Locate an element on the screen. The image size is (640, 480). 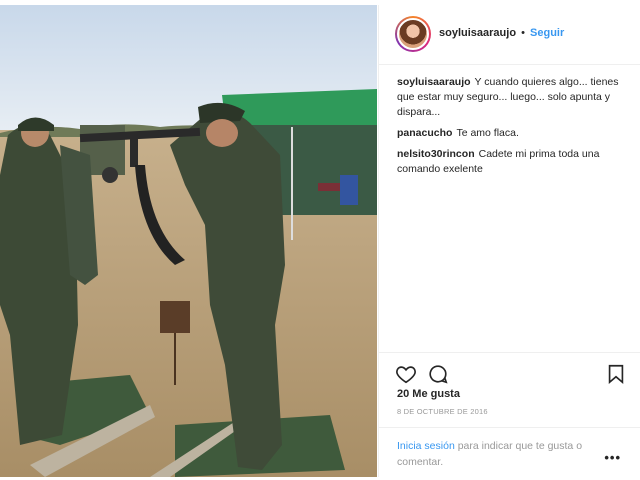
post-date: 8 DE OCTUBRE DE 2016 is located at coordinates (442, 411).